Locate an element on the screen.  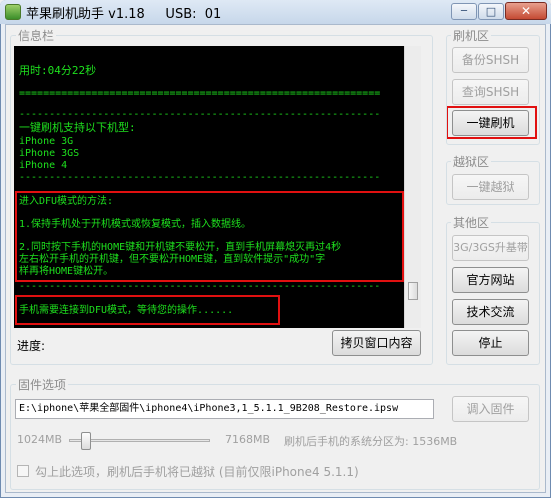
one-click-jailbreak-button: 一键越狱 is located at coordinates (490, 187).